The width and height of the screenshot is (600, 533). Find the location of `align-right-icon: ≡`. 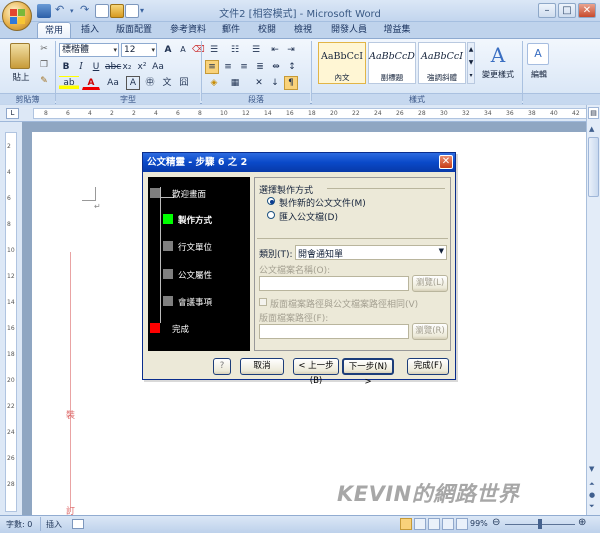

align-right-icon: ≡ is located at coordinates (244, 67).